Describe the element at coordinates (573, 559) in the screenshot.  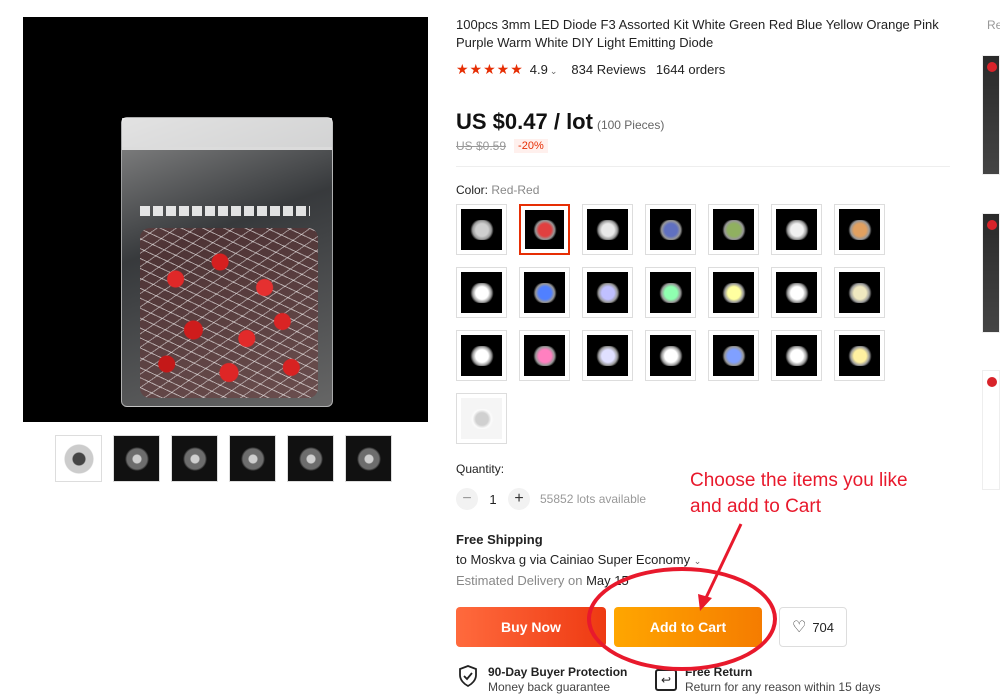
I see `shipping-destination-text: to Moskva g via Cainiao Super Economy` at that location.